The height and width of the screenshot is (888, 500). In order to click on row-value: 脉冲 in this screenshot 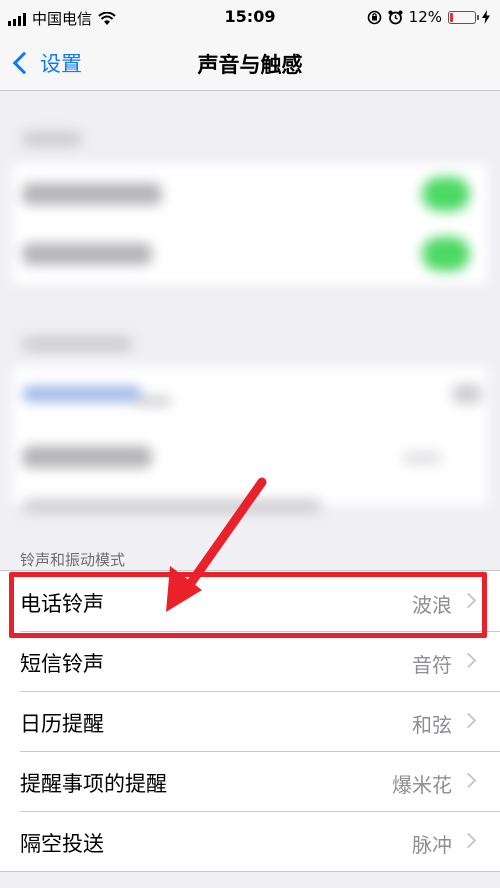, I will do `click(432, 845)`.